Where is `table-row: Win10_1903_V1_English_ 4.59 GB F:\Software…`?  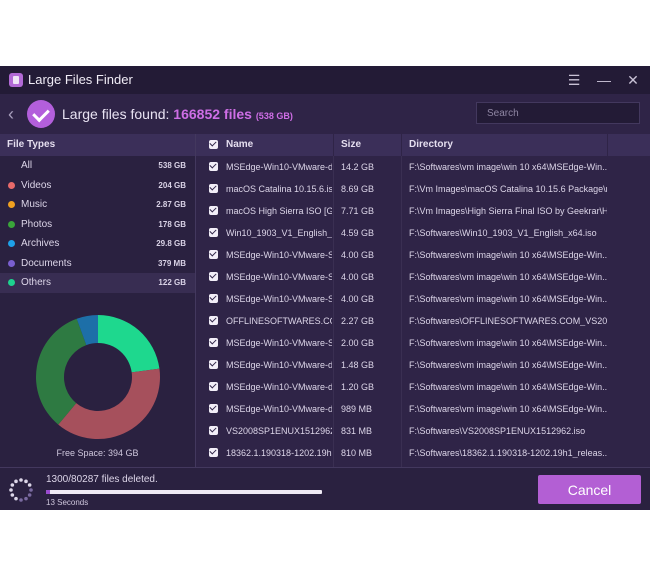
table-row: Win10_1903_V1_English_ 4.59 GB F:\Software… is located at coordinates (423, 233).